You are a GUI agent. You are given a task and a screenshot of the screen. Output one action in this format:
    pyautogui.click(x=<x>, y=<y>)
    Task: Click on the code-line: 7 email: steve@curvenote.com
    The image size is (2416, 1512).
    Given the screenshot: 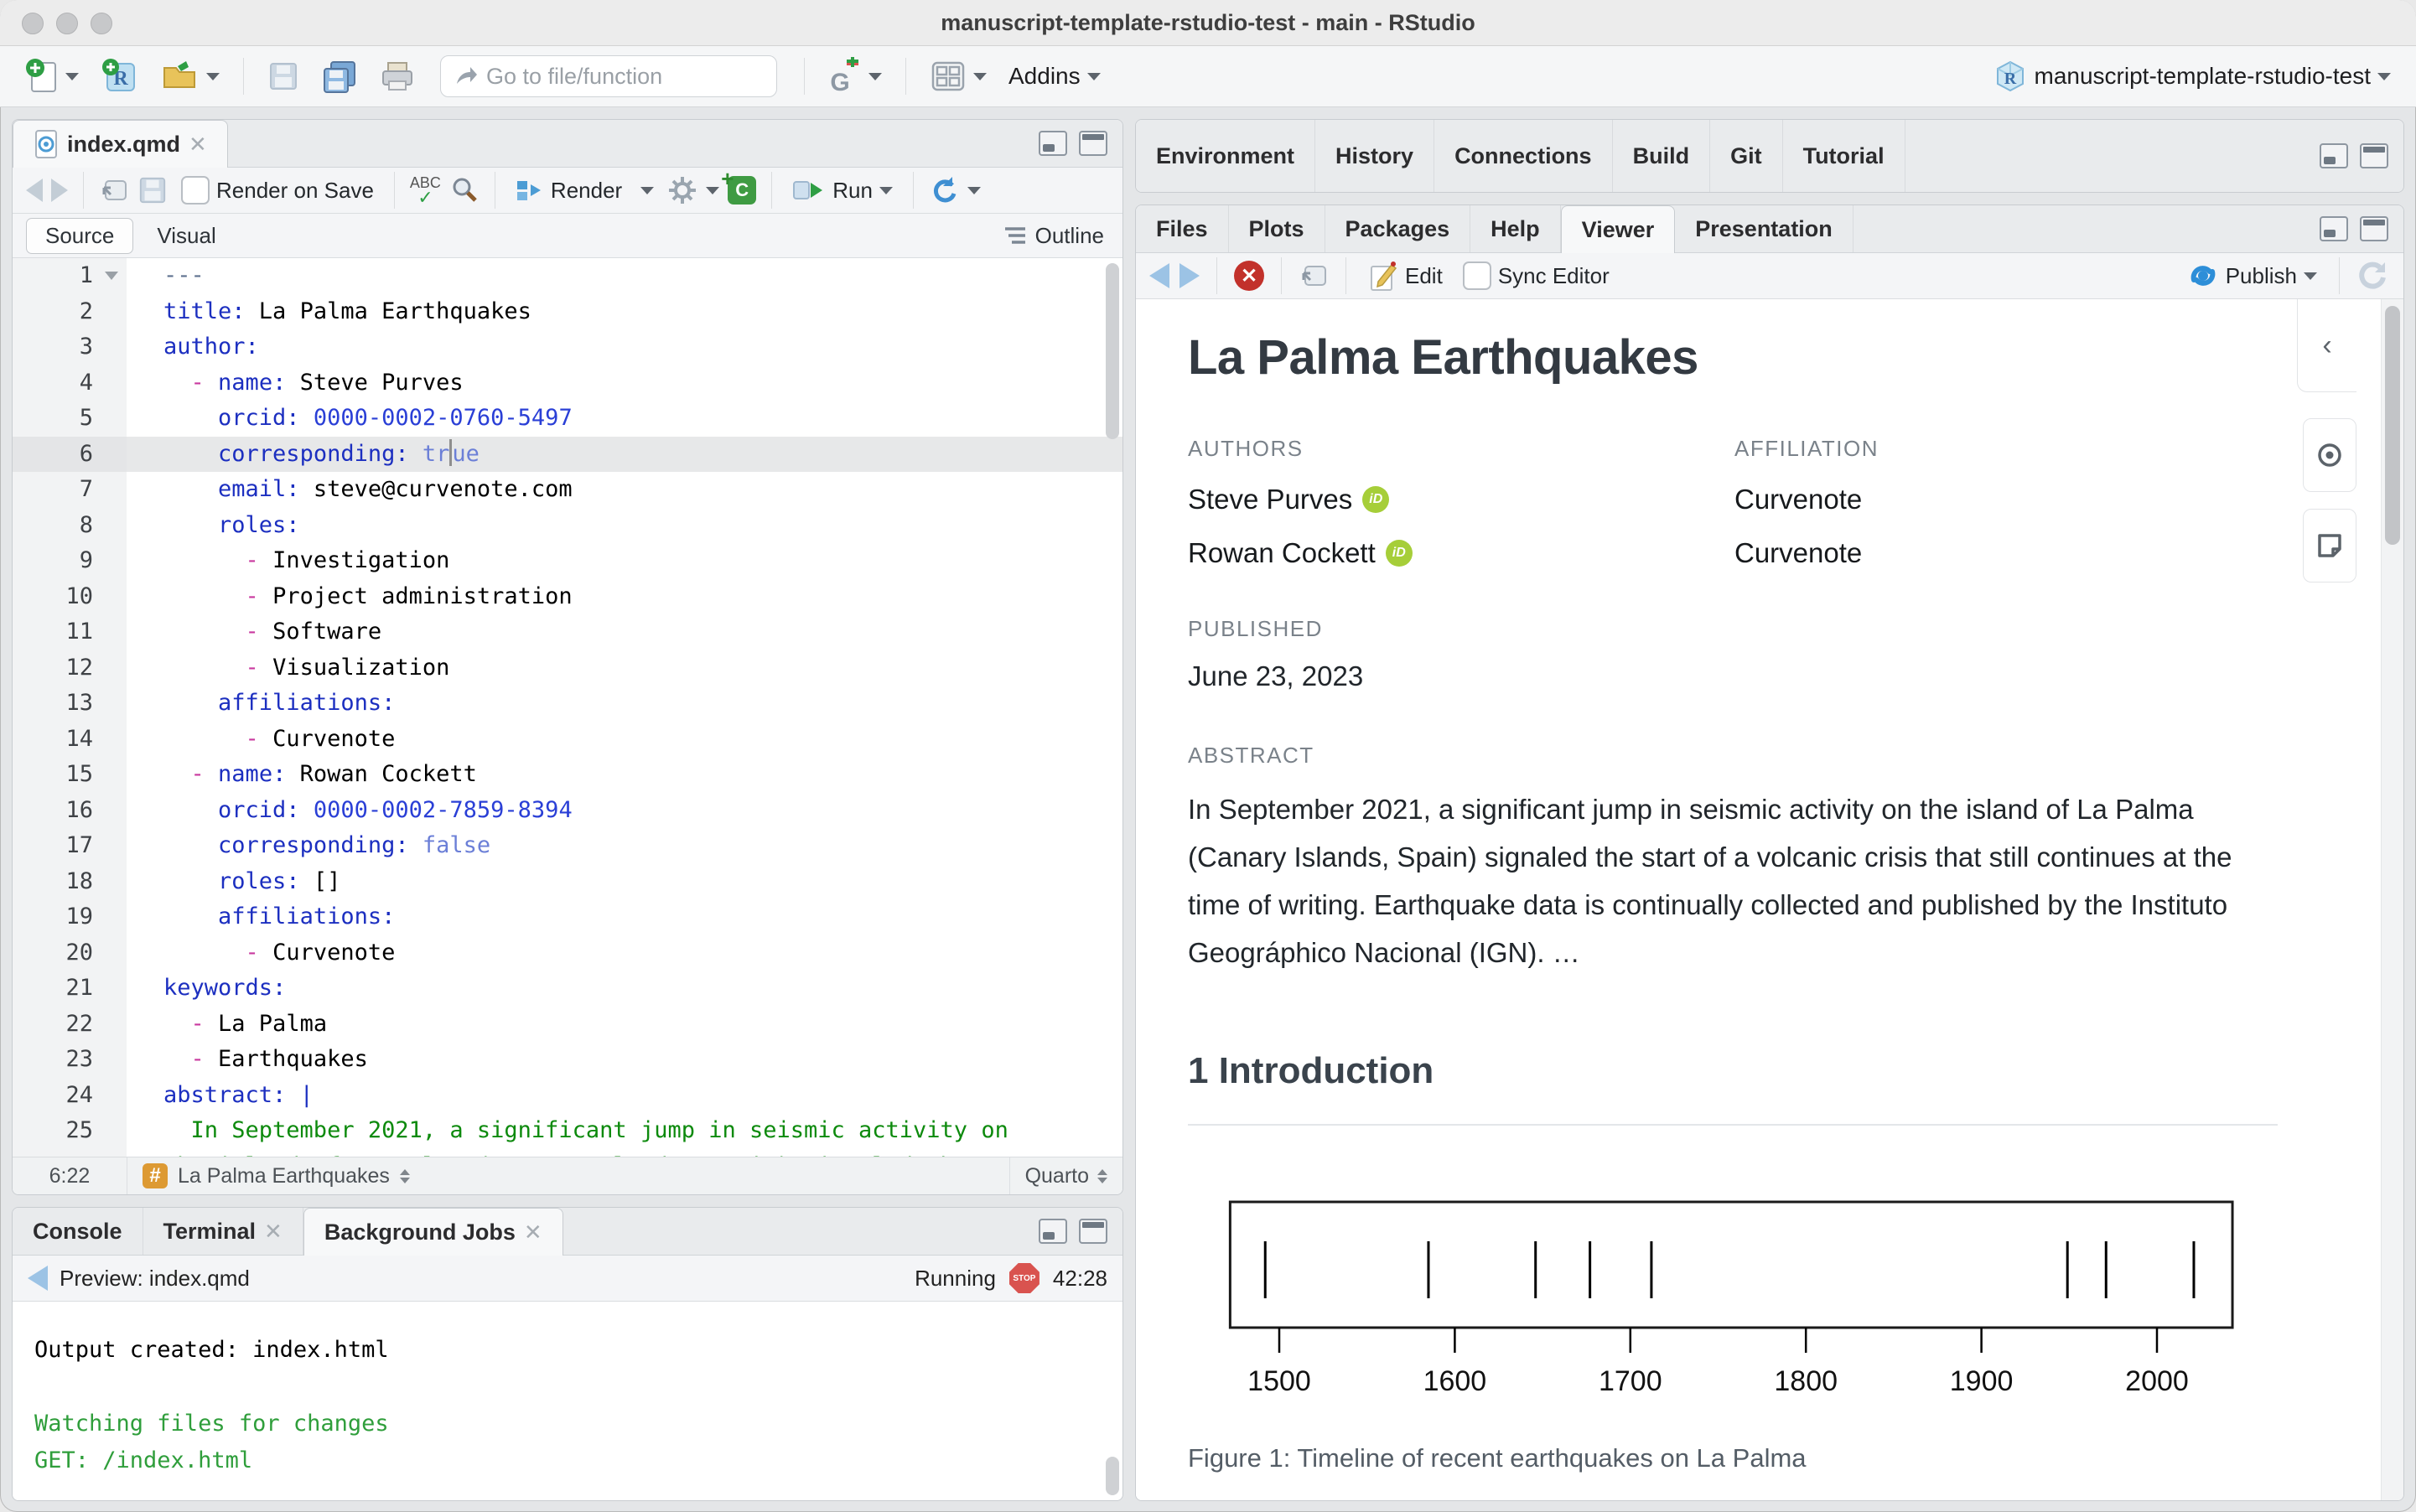 What is the action you would take?
    pyautogui.click(x=567, y=490)
    